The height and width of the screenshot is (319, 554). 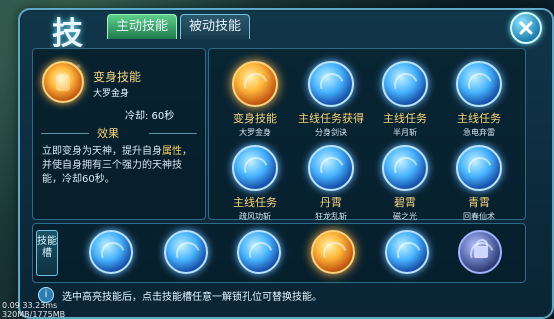 I want to click on tab-active-skills: 主动技能, so click(x=142, y=26).